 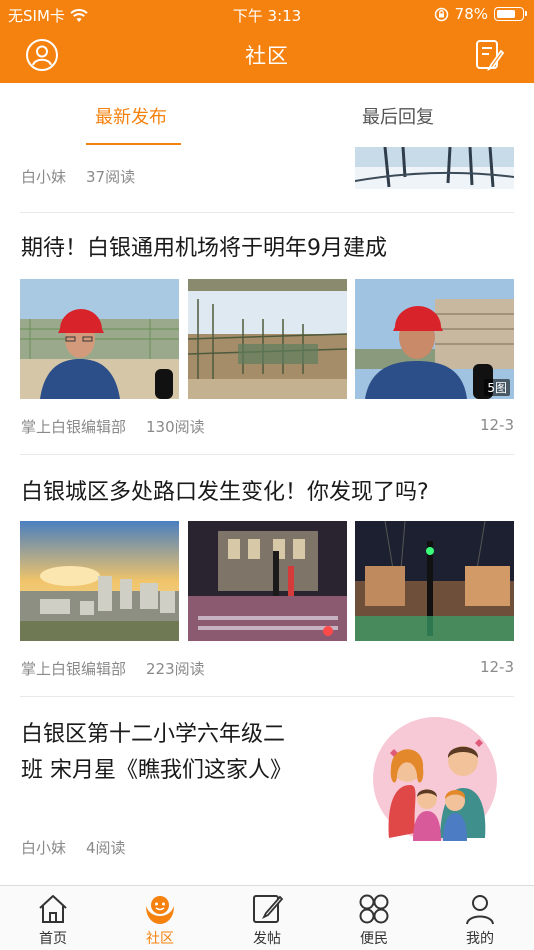 I want to click on tabbar-item-community: 社区, so click(x=160, y=920).